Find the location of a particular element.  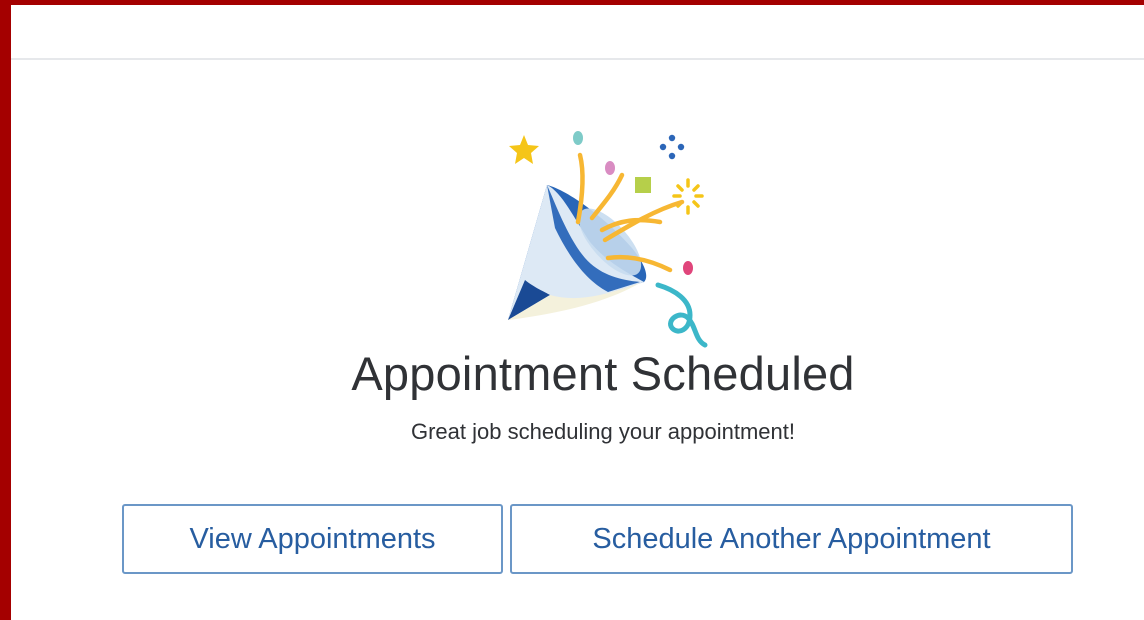

blue-sparkle is located at coordinates (672, 147).